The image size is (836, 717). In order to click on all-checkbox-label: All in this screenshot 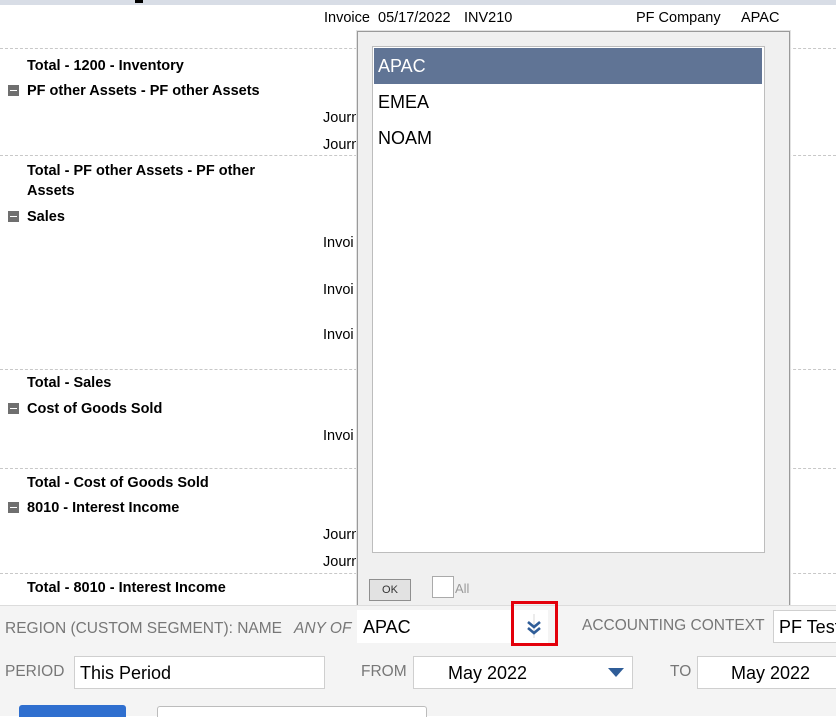, I will do `click(462, 588)`.